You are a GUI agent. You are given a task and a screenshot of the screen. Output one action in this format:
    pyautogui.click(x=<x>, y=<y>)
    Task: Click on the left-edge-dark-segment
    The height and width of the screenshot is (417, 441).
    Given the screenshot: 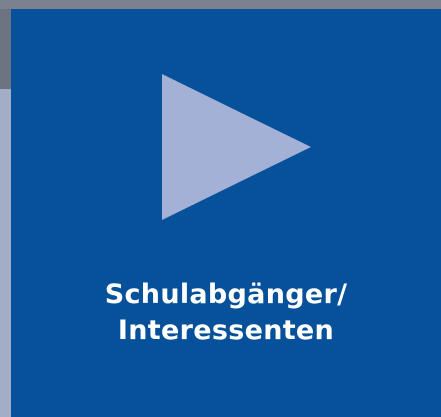 What is the action you would take?
    pyautogui.click(x=5, y=49)
    